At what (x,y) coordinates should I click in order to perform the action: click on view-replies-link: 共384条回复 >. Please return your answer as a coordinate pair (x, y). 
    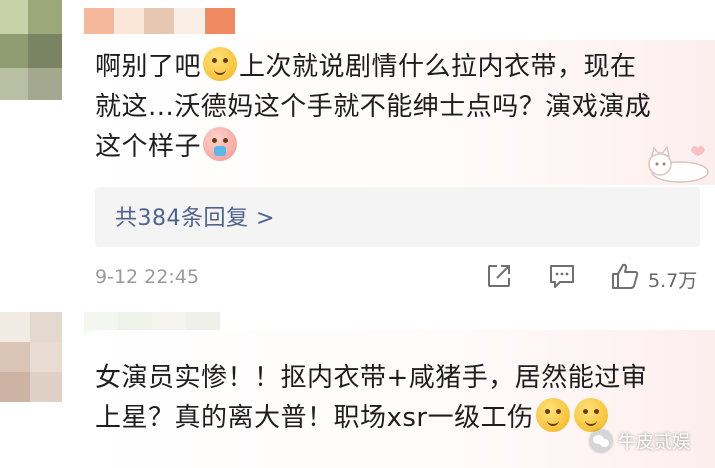
    Looking at the image, I should click on (195, 216).